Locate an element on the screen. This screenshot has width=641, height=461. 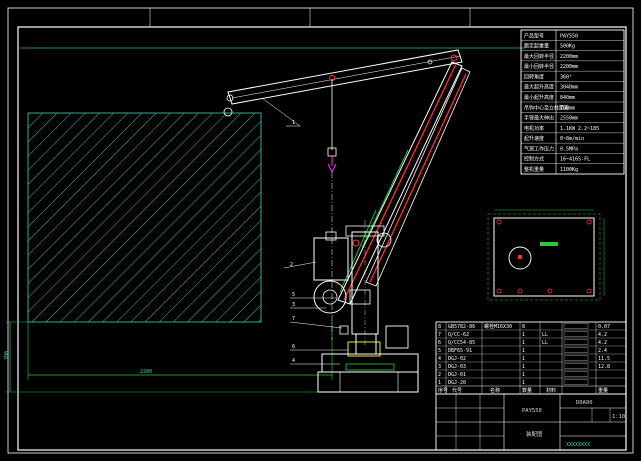
boom-pivot-pin is located at coordinates (454, 58).